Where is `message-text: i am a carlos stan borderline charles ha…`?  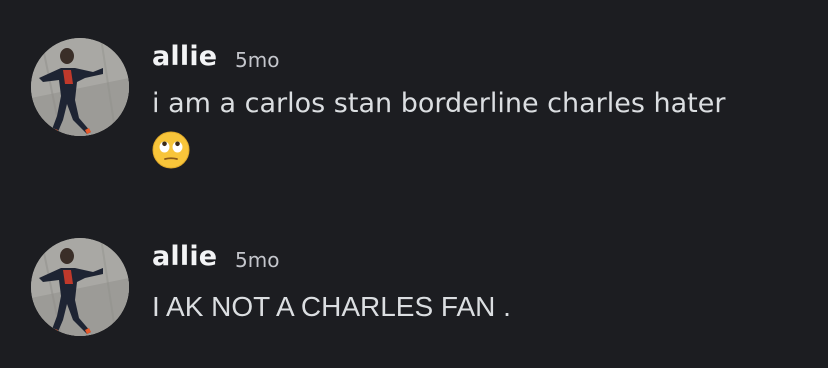
message-text: i am a carlos stan borderline charles ha… is located at coordinates (439, 103).